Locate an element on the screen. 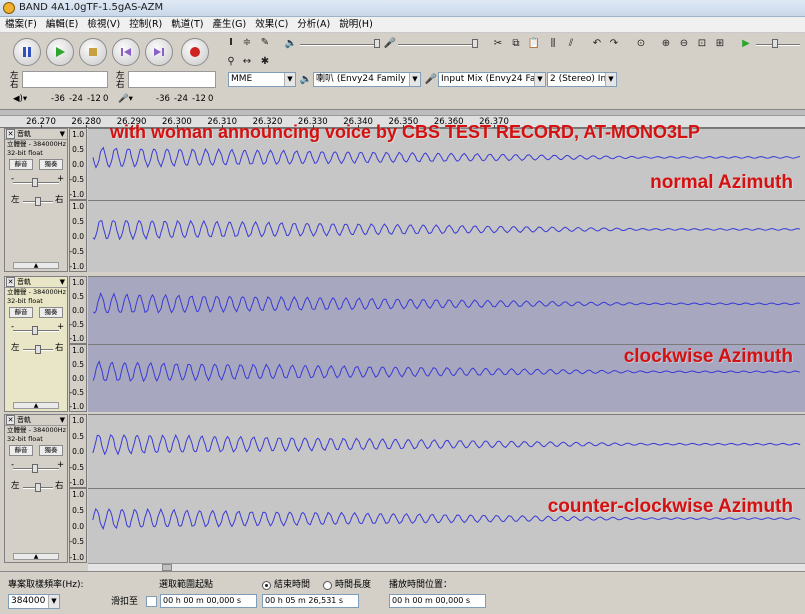 The height and width of the screenshot is (614, 805). sync-lock-icon: ⊙ is located at coordinates (641, 44).